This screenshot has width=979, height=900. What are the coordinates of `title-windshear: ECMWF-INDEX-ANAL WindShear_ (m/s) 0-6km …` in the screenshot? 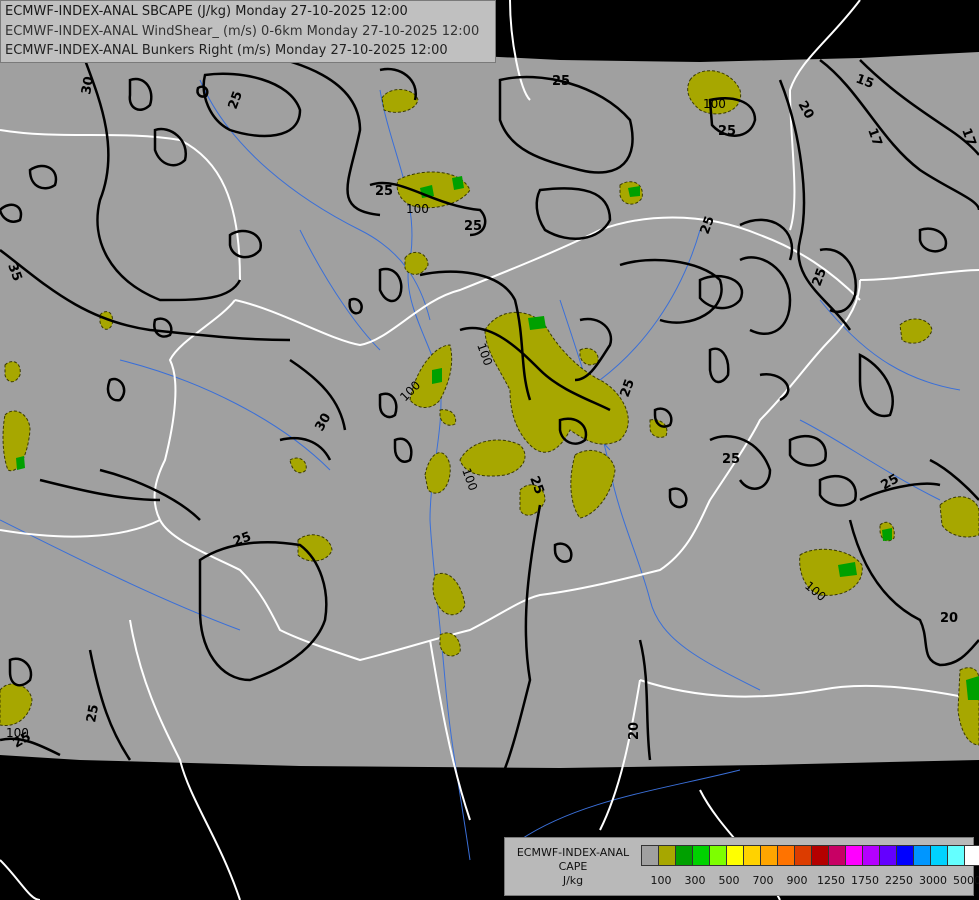 It's located at (242, 31).